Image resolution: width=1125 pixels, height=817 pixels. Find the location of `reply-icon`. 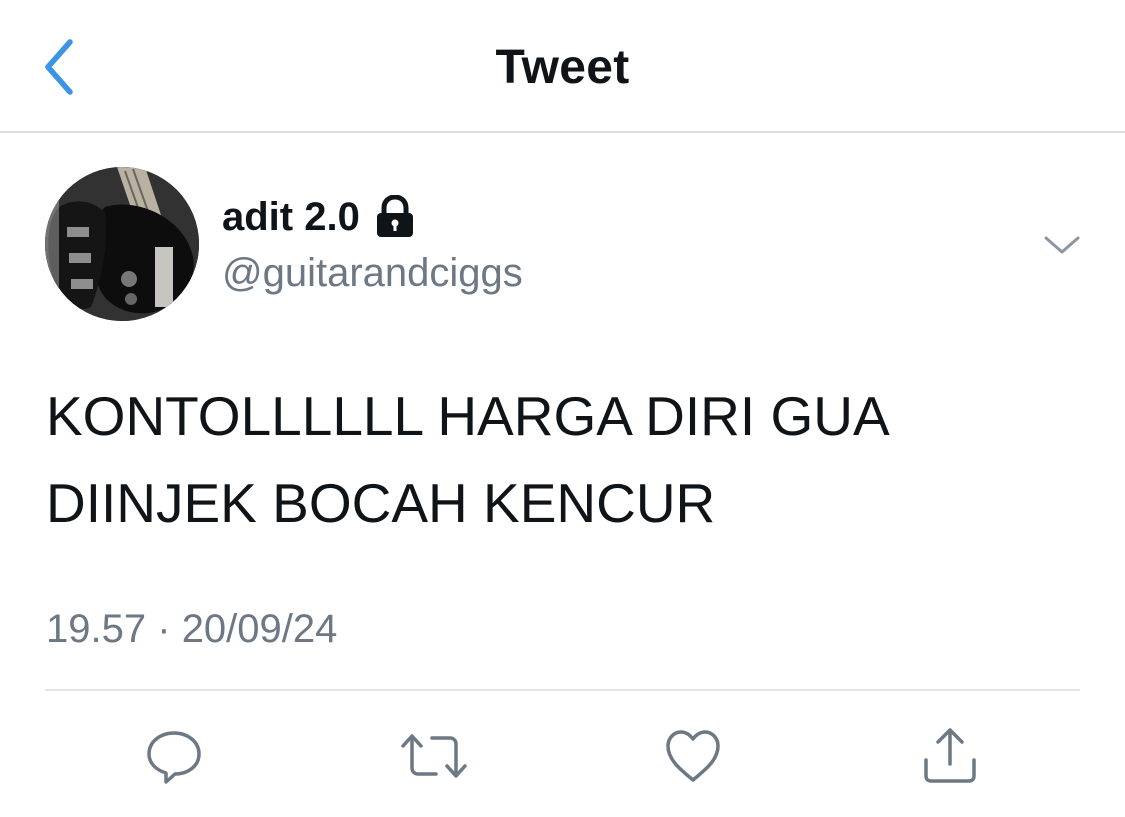

reply-icon is located at coordinates (174, 757).